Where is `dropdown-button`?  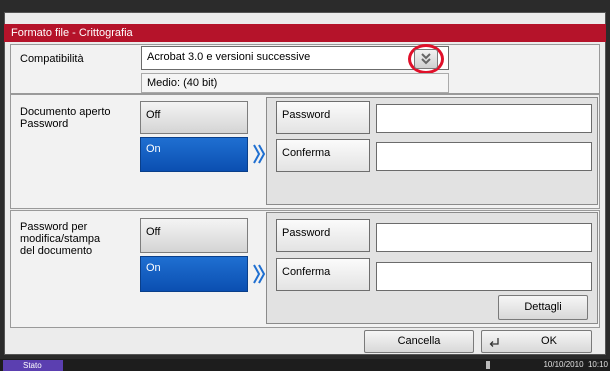 dropdown-button is located at coordinates (426, 59).